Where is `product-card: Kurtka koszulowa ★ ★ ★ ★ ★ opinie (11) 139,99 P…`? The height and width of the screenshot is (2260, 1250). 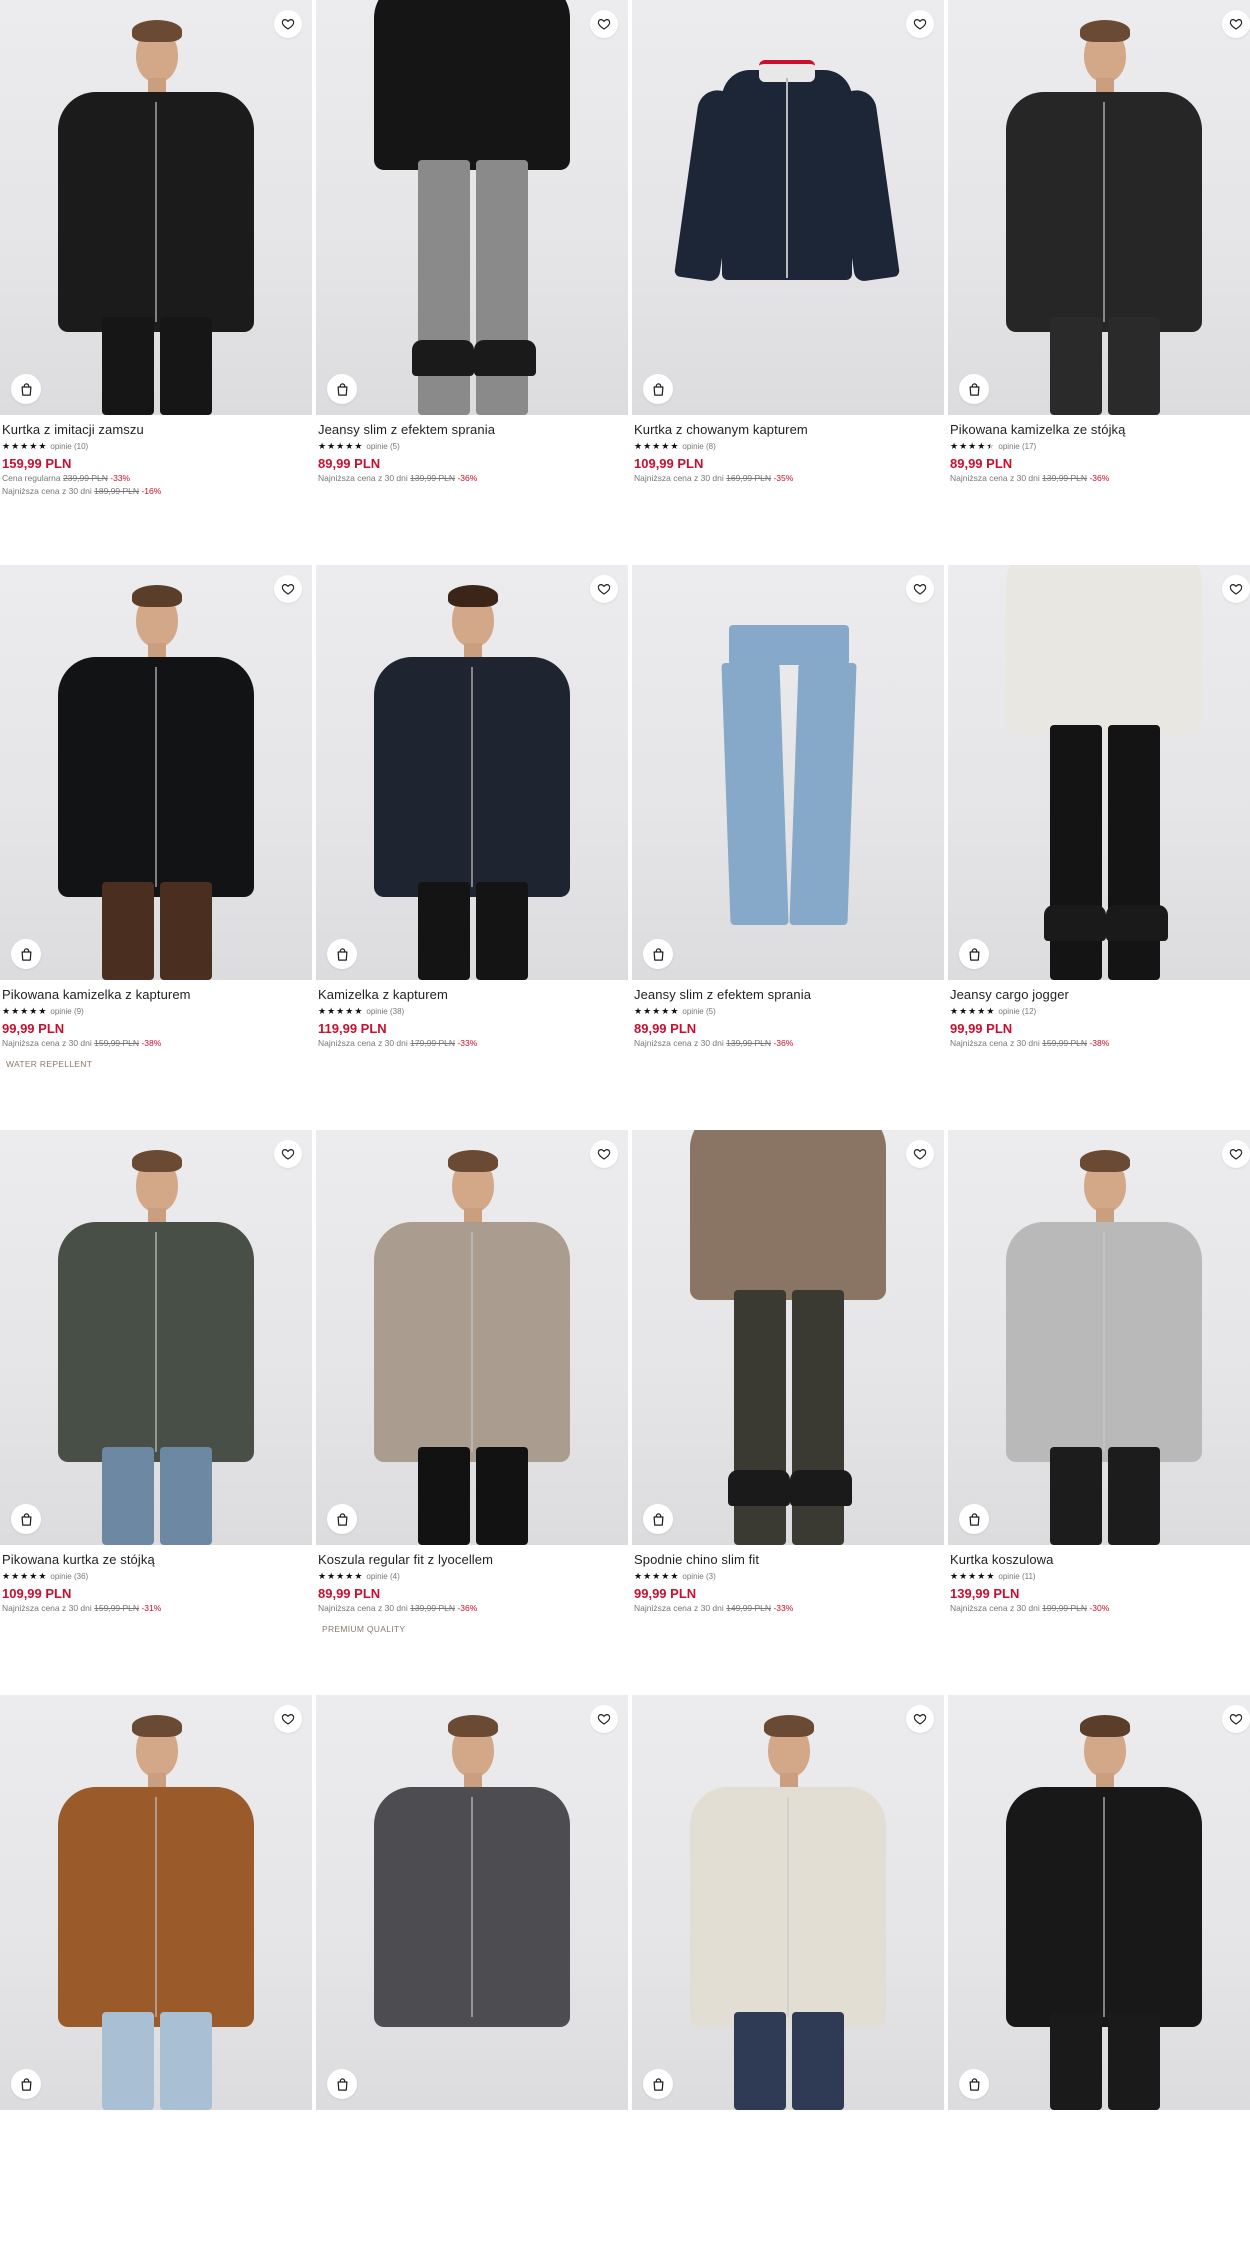
product-card: Kurtka koszulowa ★ ★ ★ ★ ★ opinie (11) 139,99 P… is located at coordinates (1099, 1412).